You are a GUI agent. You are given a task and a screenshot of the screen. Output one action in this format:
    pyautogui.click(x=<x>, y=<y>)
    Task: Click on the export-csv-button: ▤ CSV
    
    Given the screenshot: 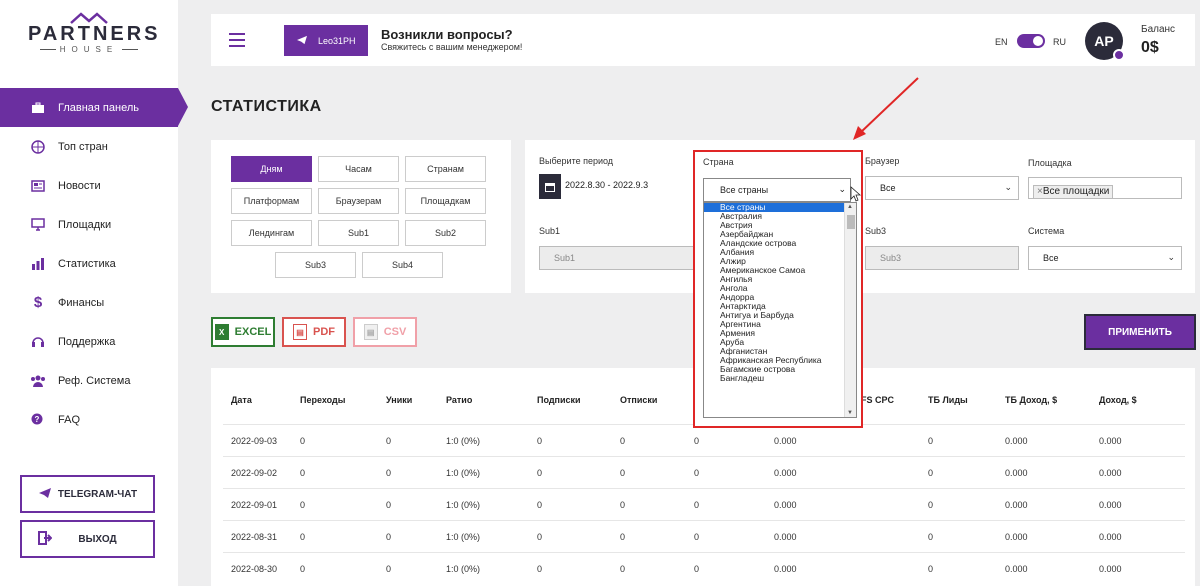 What is the action you would take?
    pyautogui.click(x=385, y=332)
    